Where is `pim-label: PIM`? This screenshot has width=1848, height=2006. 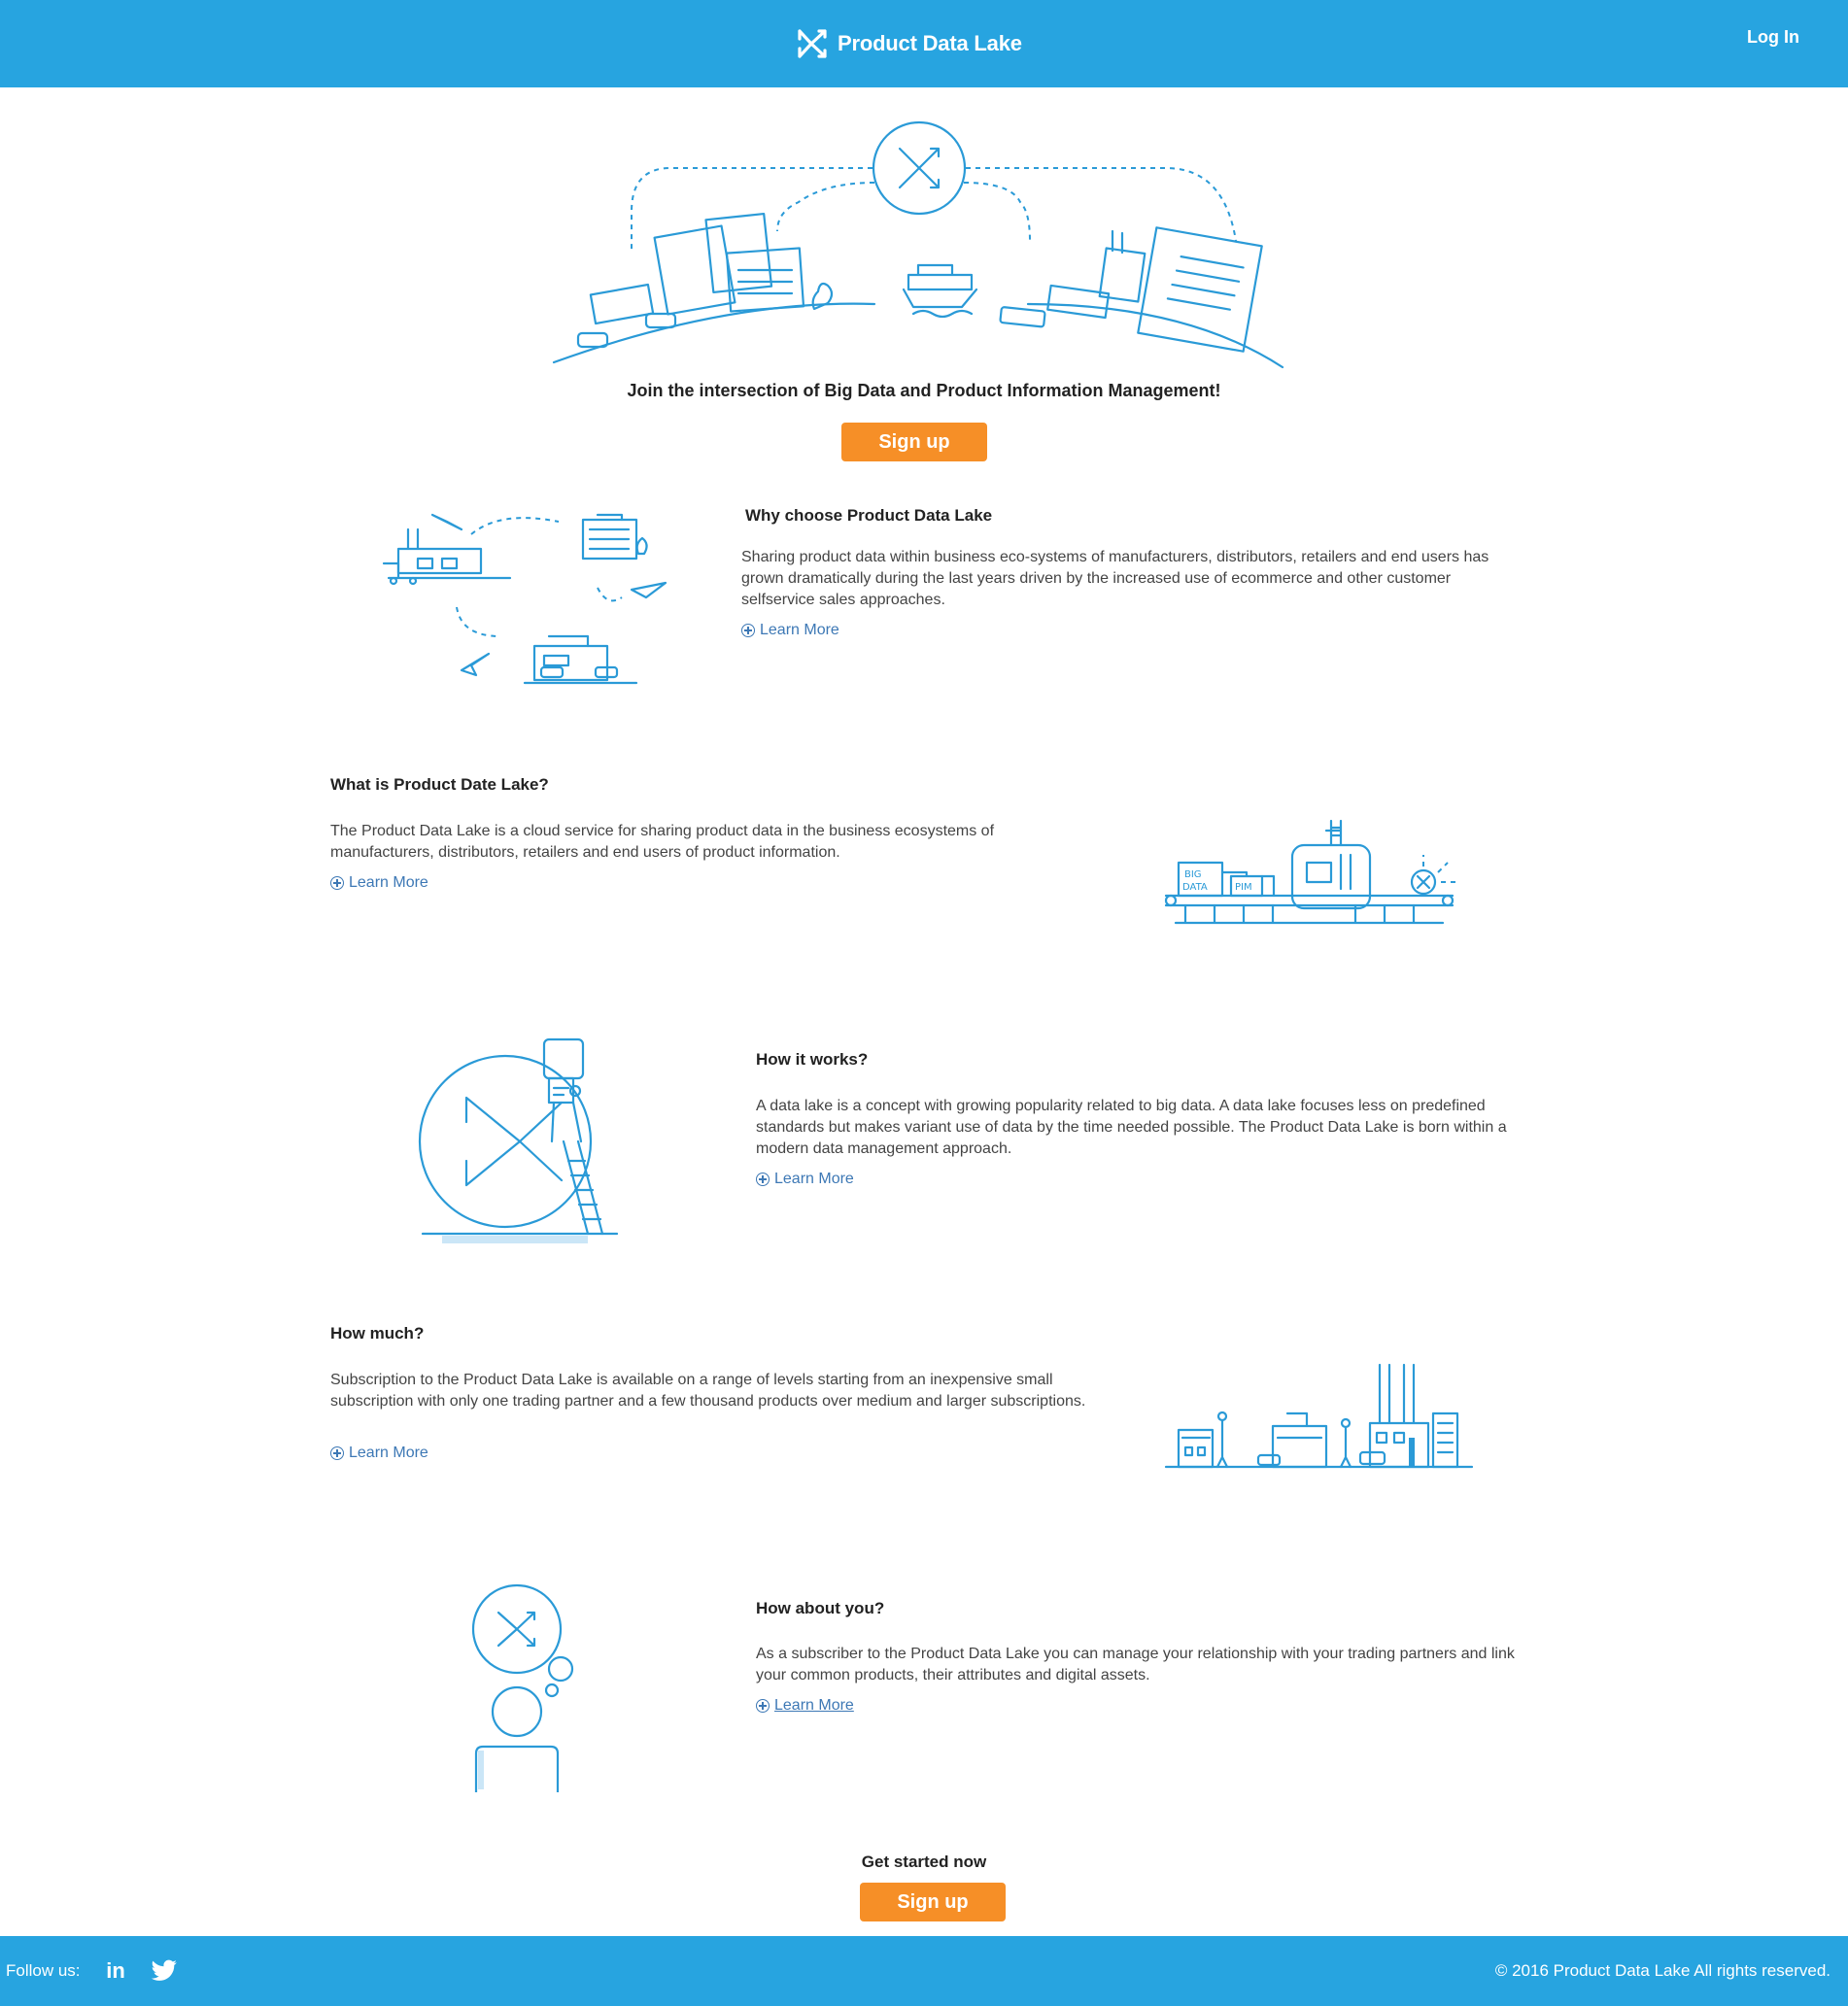 pim-label: PIM is located at coordinates (1243, 887).